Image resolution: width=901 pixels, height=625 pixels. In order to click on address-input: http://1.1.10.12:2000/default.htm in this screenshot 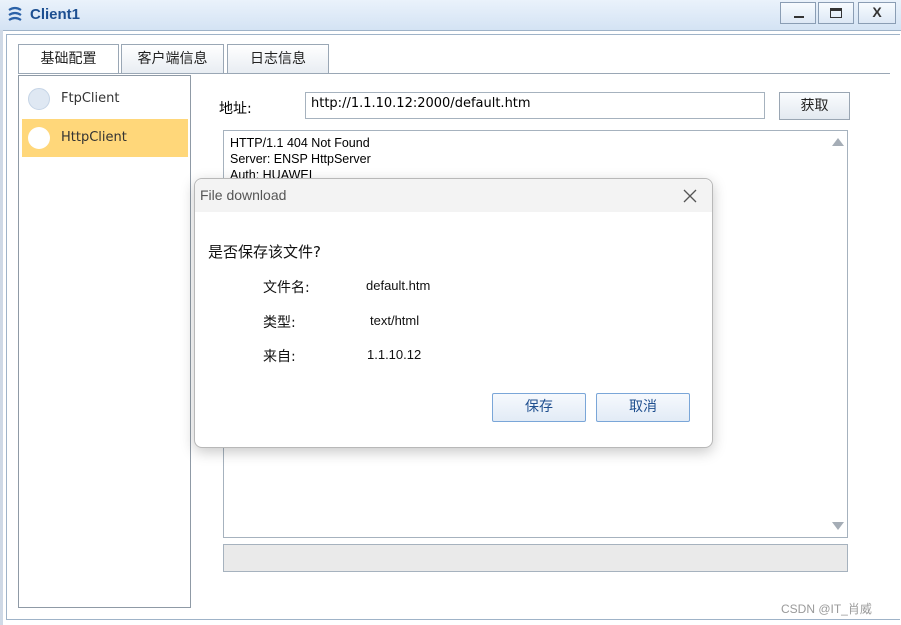, I will do `click(535, 105)`.